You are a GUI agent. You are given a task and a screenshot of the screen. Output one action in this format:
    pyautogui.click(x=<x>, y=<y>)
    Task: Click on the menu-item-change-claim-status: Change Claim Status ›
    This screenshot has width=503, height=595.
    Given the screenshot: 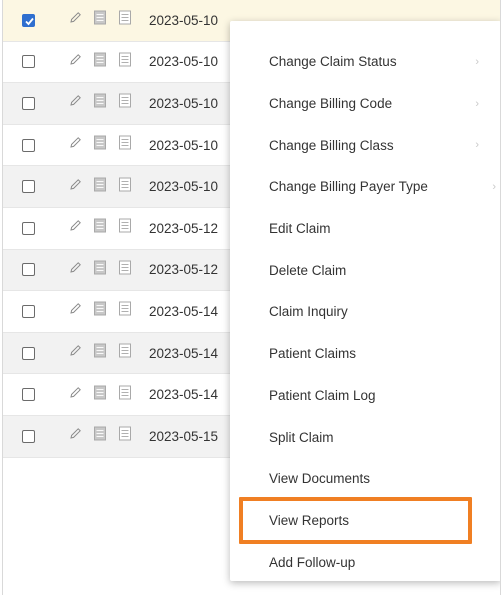 What is the action you would take?
    pyautogui.click(x=365, y=62)
    